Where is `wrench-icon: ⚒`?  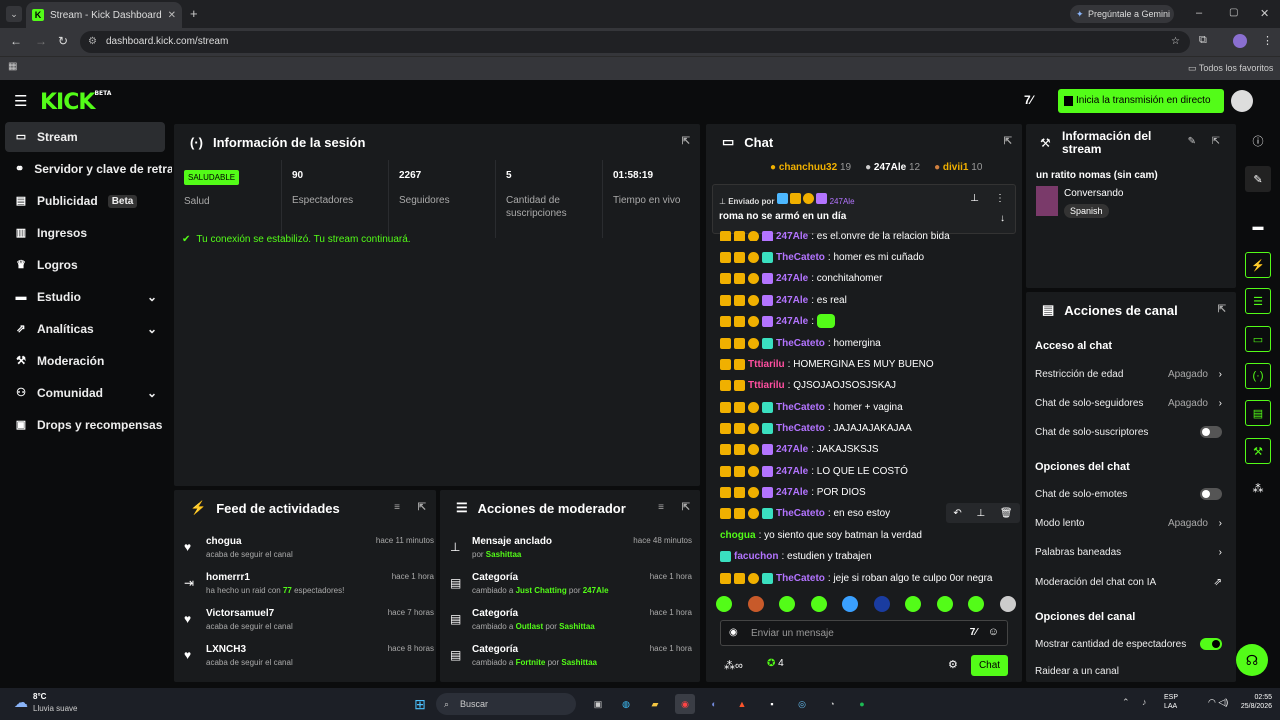
wrench-icon: ⚒ is located at coordinates (1258, 451).